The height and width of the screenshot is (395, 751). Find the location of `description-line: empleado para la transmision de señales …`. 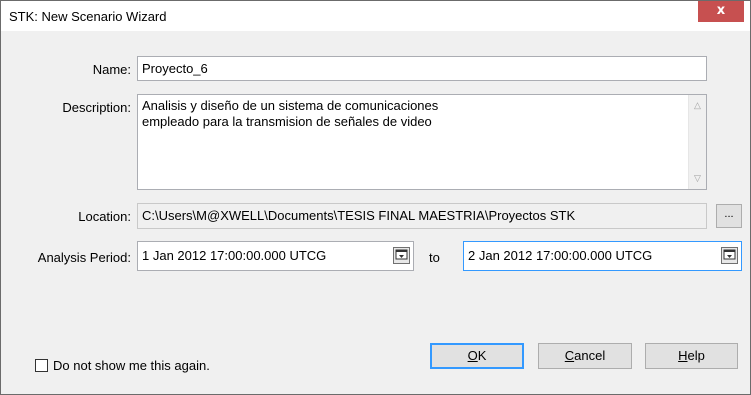

description-line: empleado para la transmision de señales … is located at coordinates (287, 121).